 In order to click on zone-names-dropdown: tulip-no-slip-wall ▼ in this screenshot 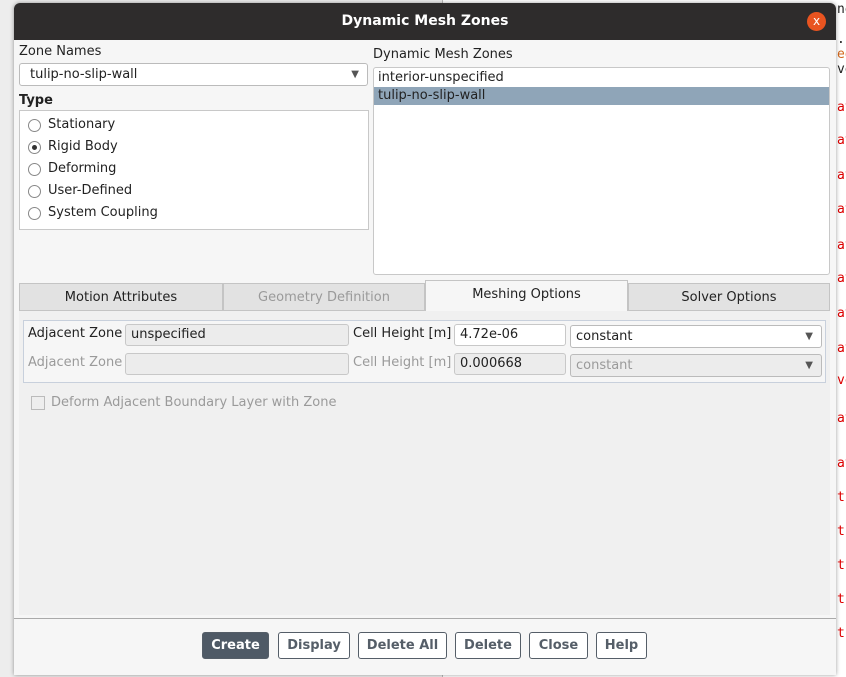, I will do `click(193, 74)`.